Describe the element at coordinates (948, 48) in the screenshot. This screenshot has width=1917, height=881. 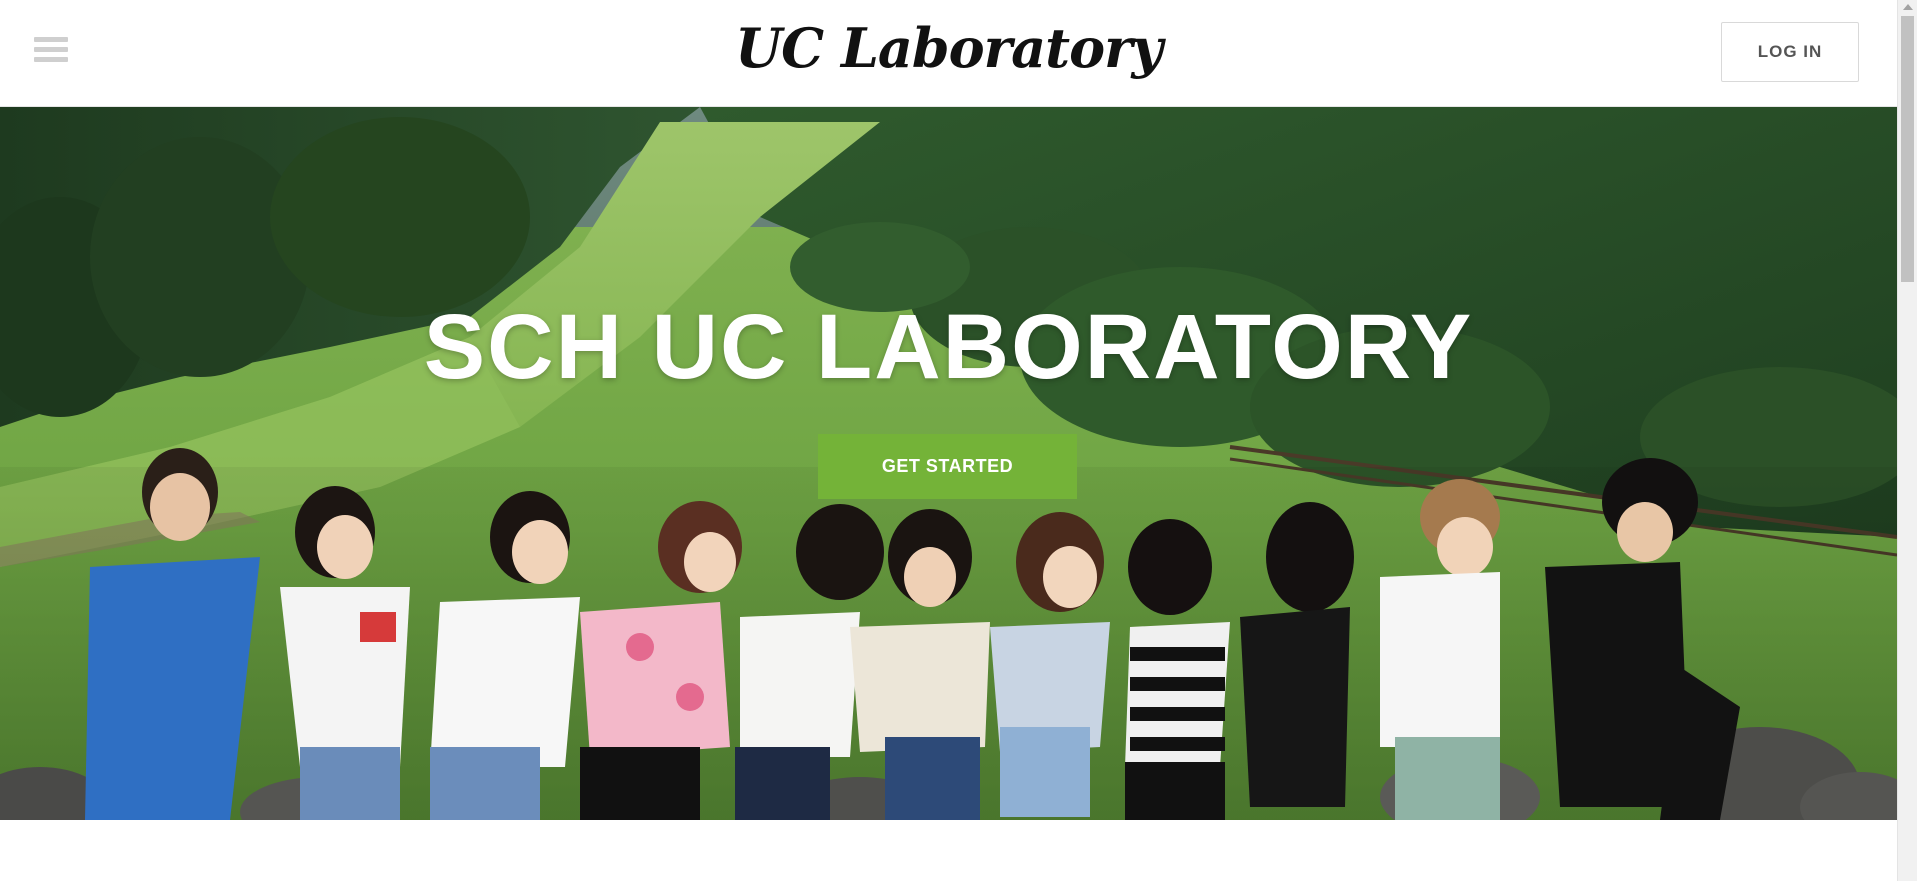
I see `site-logo: UC Laboratory` at that location.